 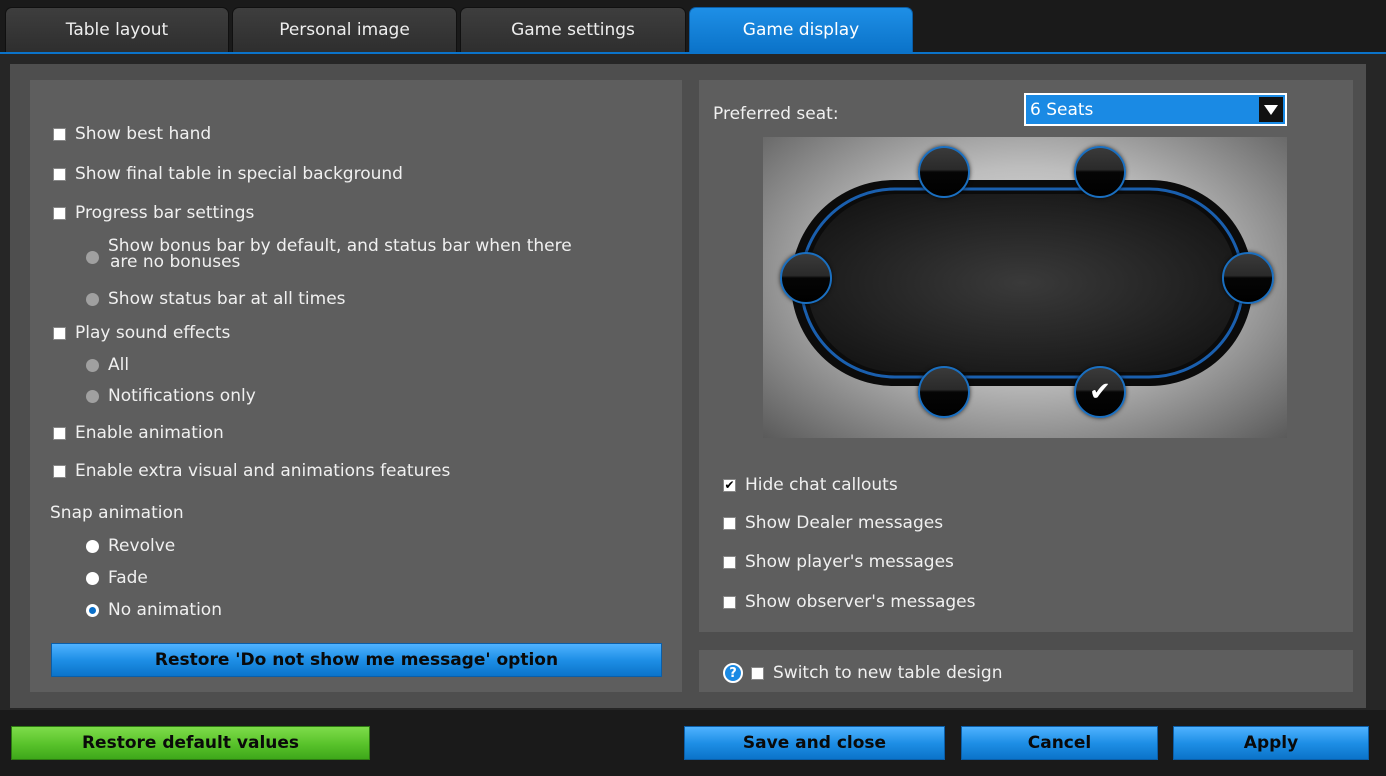 I want to click on radio-label: Notifications only, so click(x=182, y=396).